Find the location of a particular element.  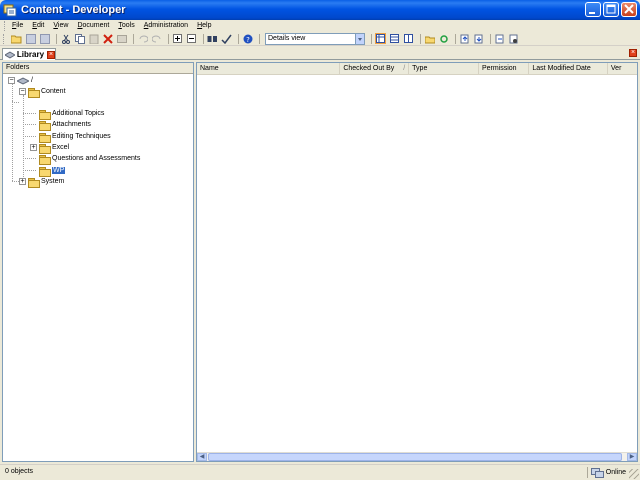

help-icon: ? is located at coordinates (247, 38).